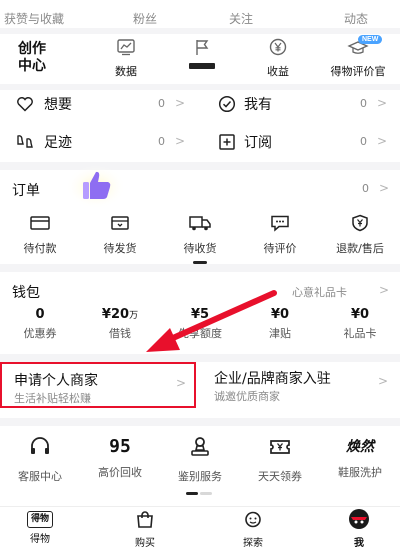  I want to click on tab-me: 我, so click(359, 528).